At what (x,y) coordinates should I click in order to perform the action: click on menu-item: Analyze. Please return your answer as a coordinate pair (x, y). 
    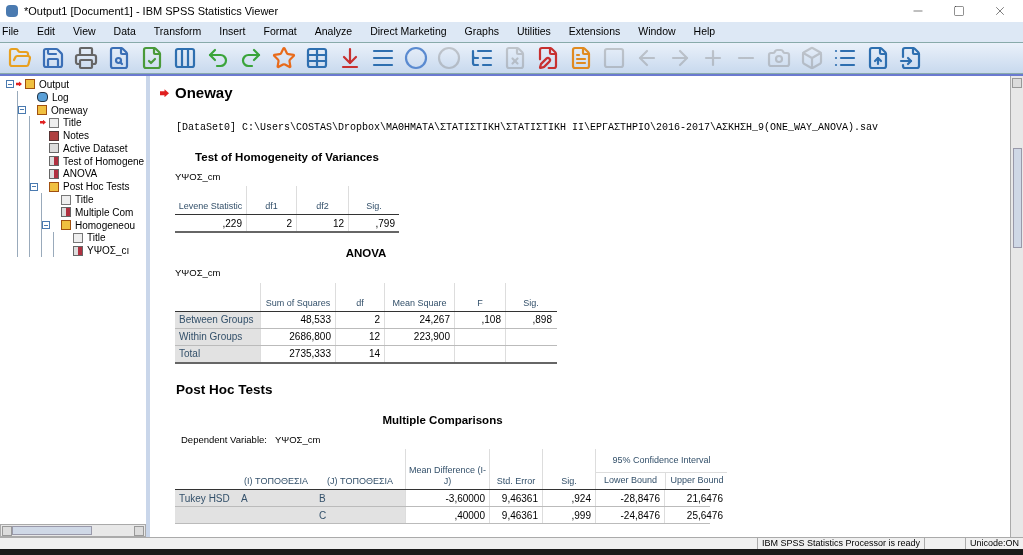
    Looking at the image, I should click on (333, 32).